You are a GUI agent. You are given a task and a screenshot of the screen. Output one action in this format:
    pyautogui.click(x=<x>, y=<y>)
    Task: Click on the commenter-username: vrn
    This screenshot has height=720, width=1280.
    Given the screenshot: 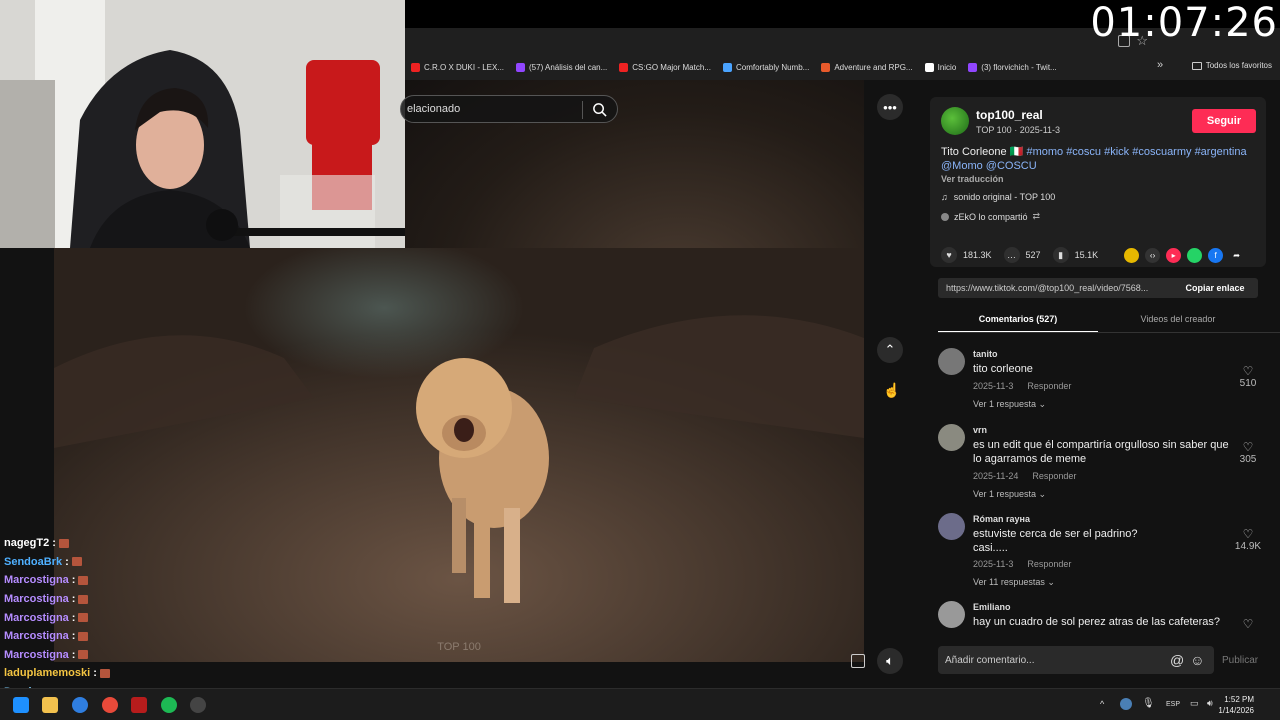 What is the action you would take?
    pyautogui.click(x=980, y=430)
    